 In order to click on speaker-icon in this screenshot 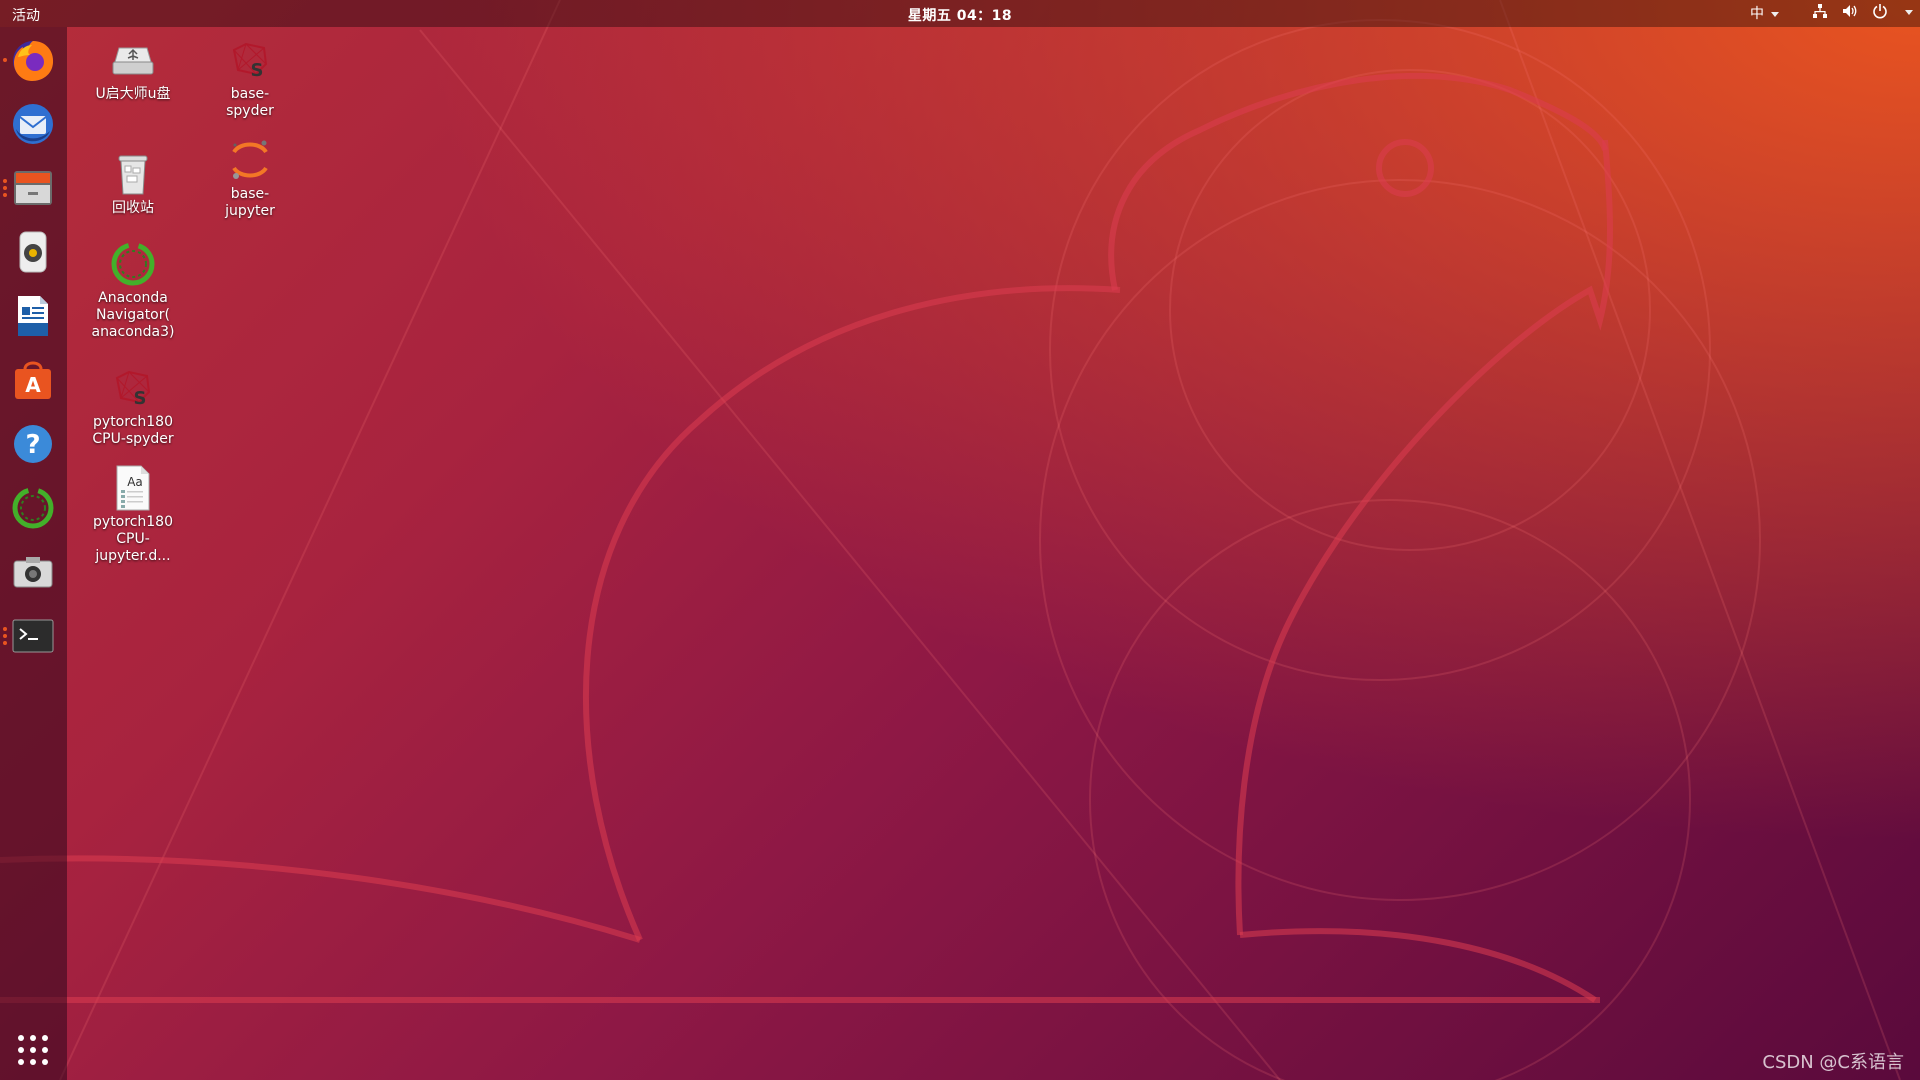, I will do `click(33, 252)`.